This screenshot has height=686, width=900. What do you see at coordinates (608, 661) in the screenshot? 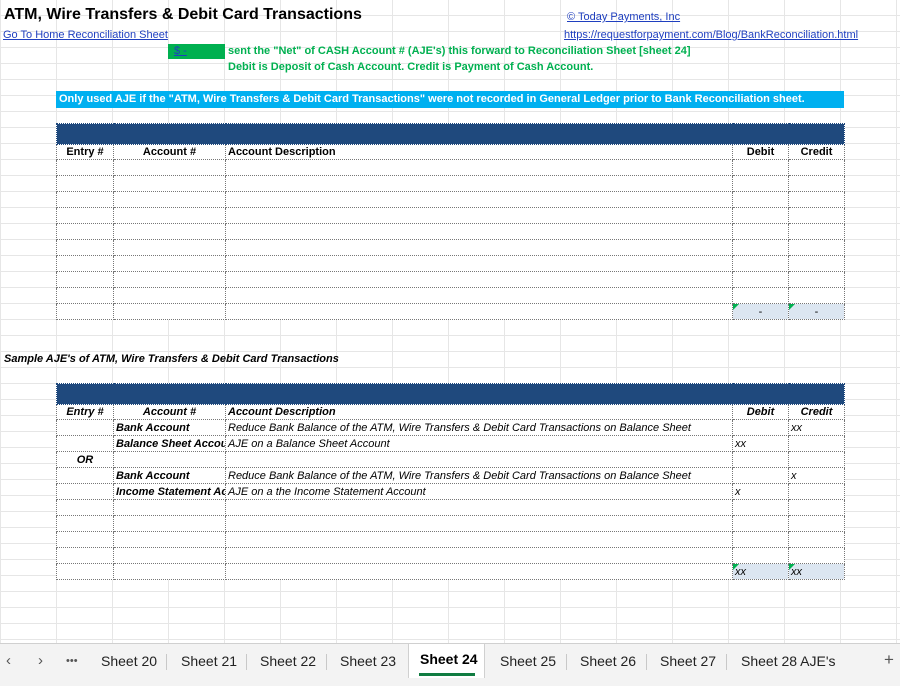
I see `tab-sheet-26: Sheet 26` at bounding box center [608, 661].